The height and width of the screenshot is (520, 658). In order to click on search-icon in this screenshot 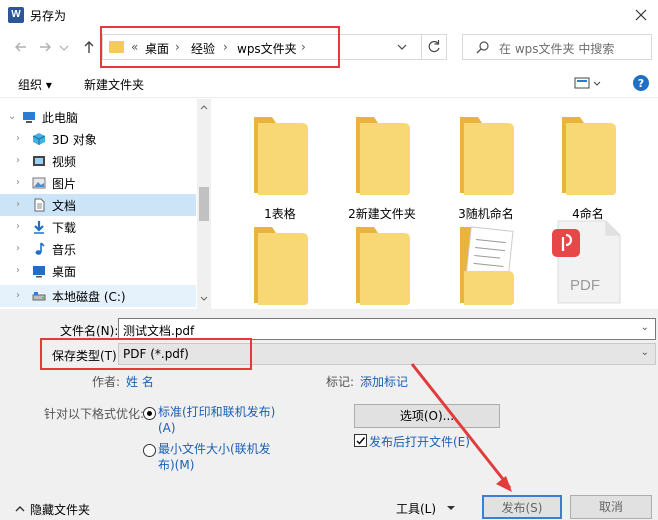, I will do `click(483, 48)`.